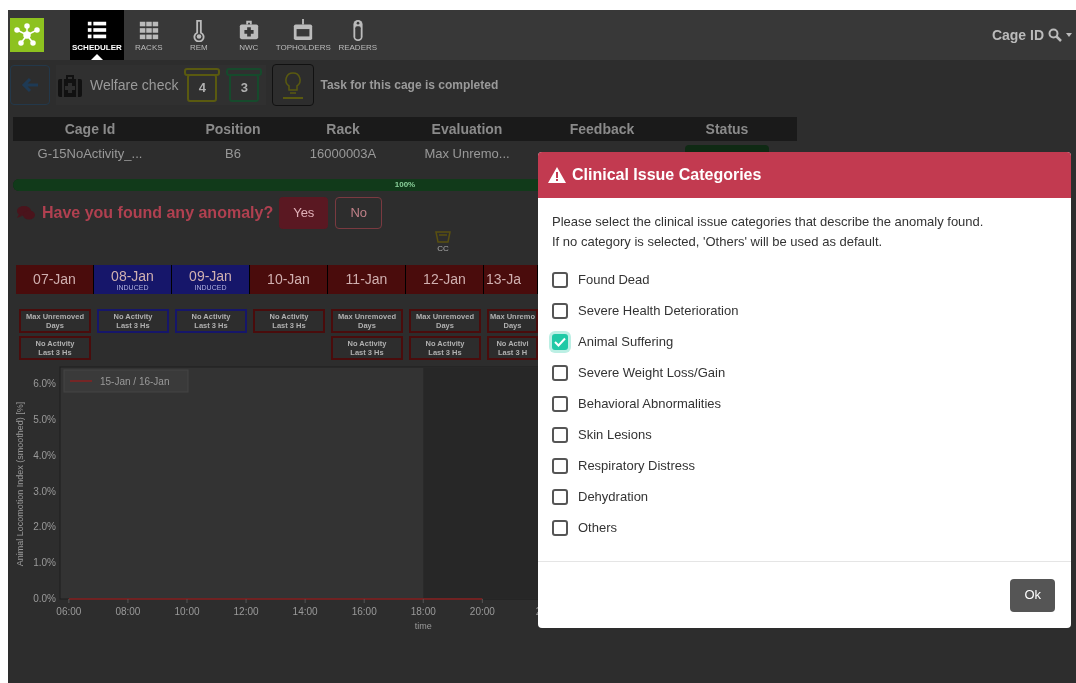 The height and width of the screenshot is (683, 1076). Describe the element at coordinates (44, 384) in the screenshot. I see `y-tick-label: 6.0%` at that location.